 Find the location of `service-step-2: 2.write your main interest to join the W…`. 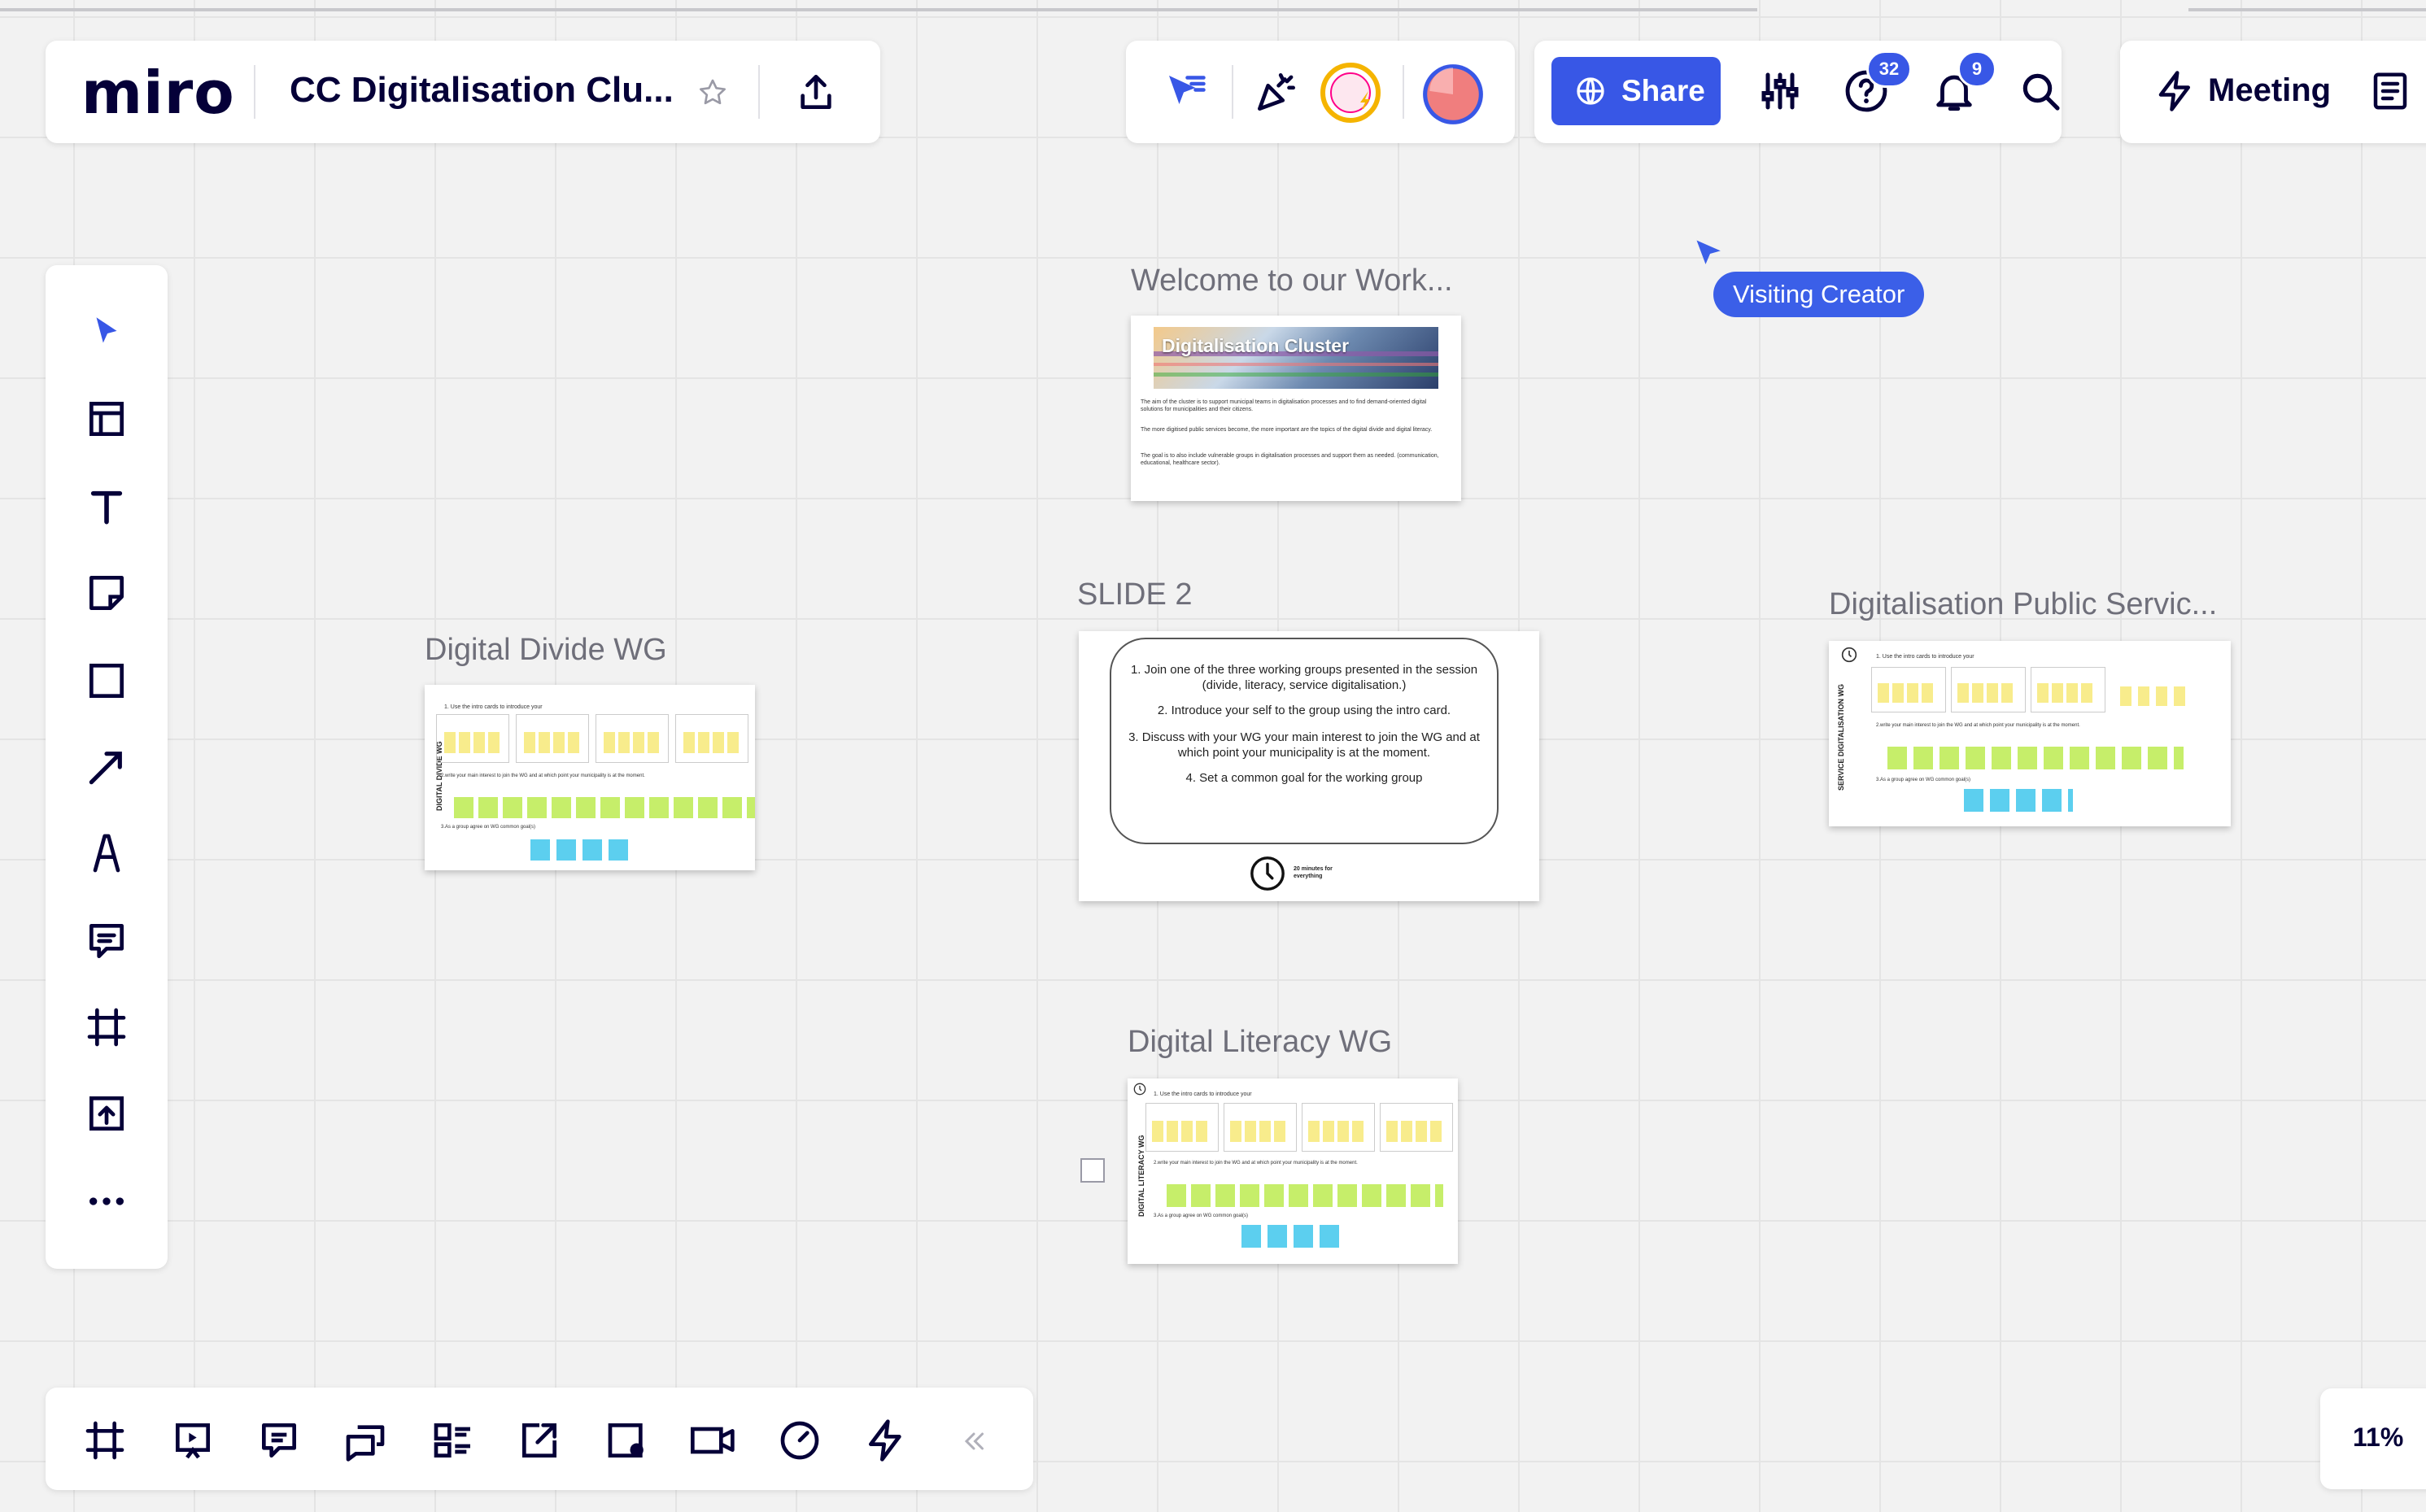

service-step-2: 2.write your main interest to join the W… is located at coordinates (1978, 725).